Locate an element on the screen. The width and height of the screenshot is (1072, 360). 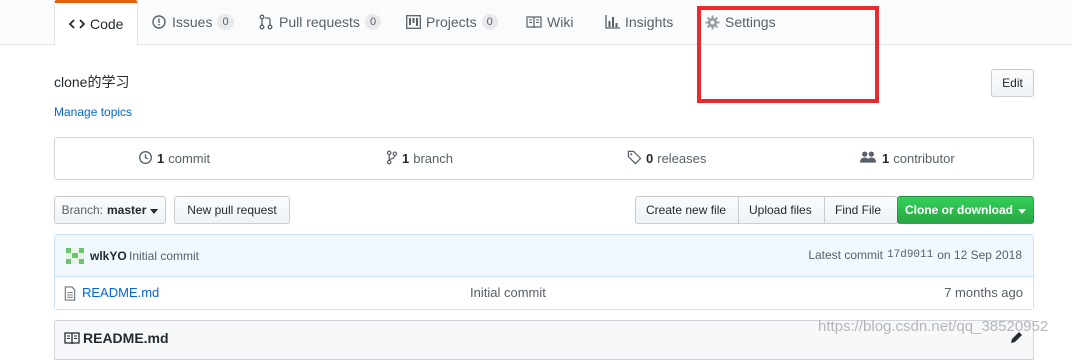
tab-pull-requests: Pull requests 0 is located at coordinates (320, 22).